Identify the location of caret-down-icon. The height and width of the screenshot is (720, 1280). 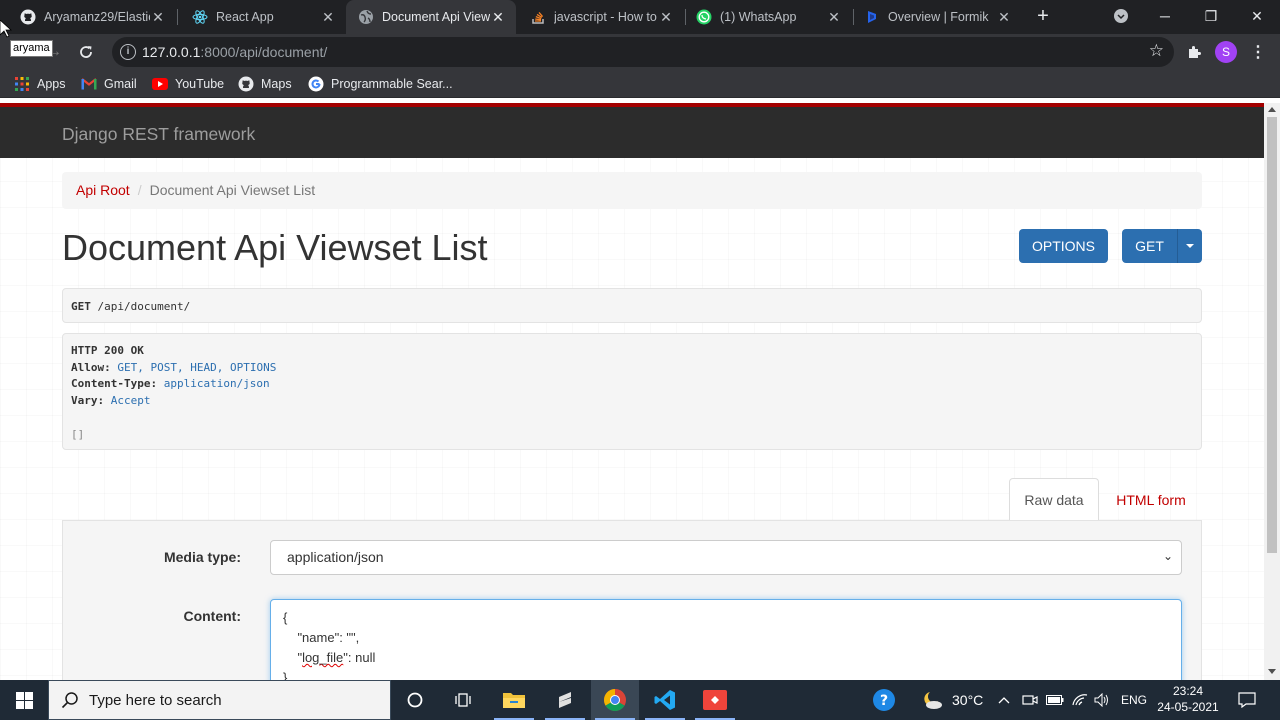
(1190, 246).